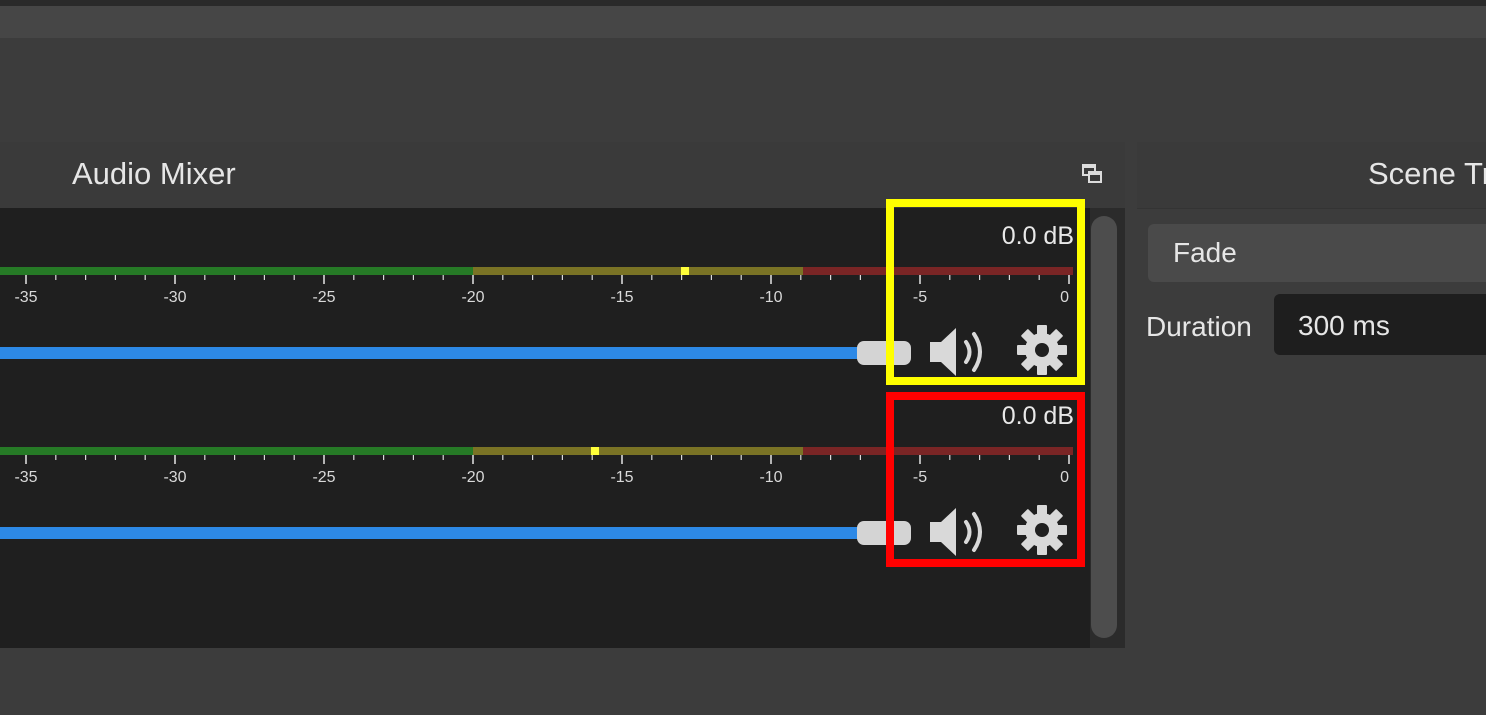 The image size is (1486, 715). What do you see at coordinates (1092, 174) in the screenshot?
I see `undock-icon` at bounding box center [1092, 174].